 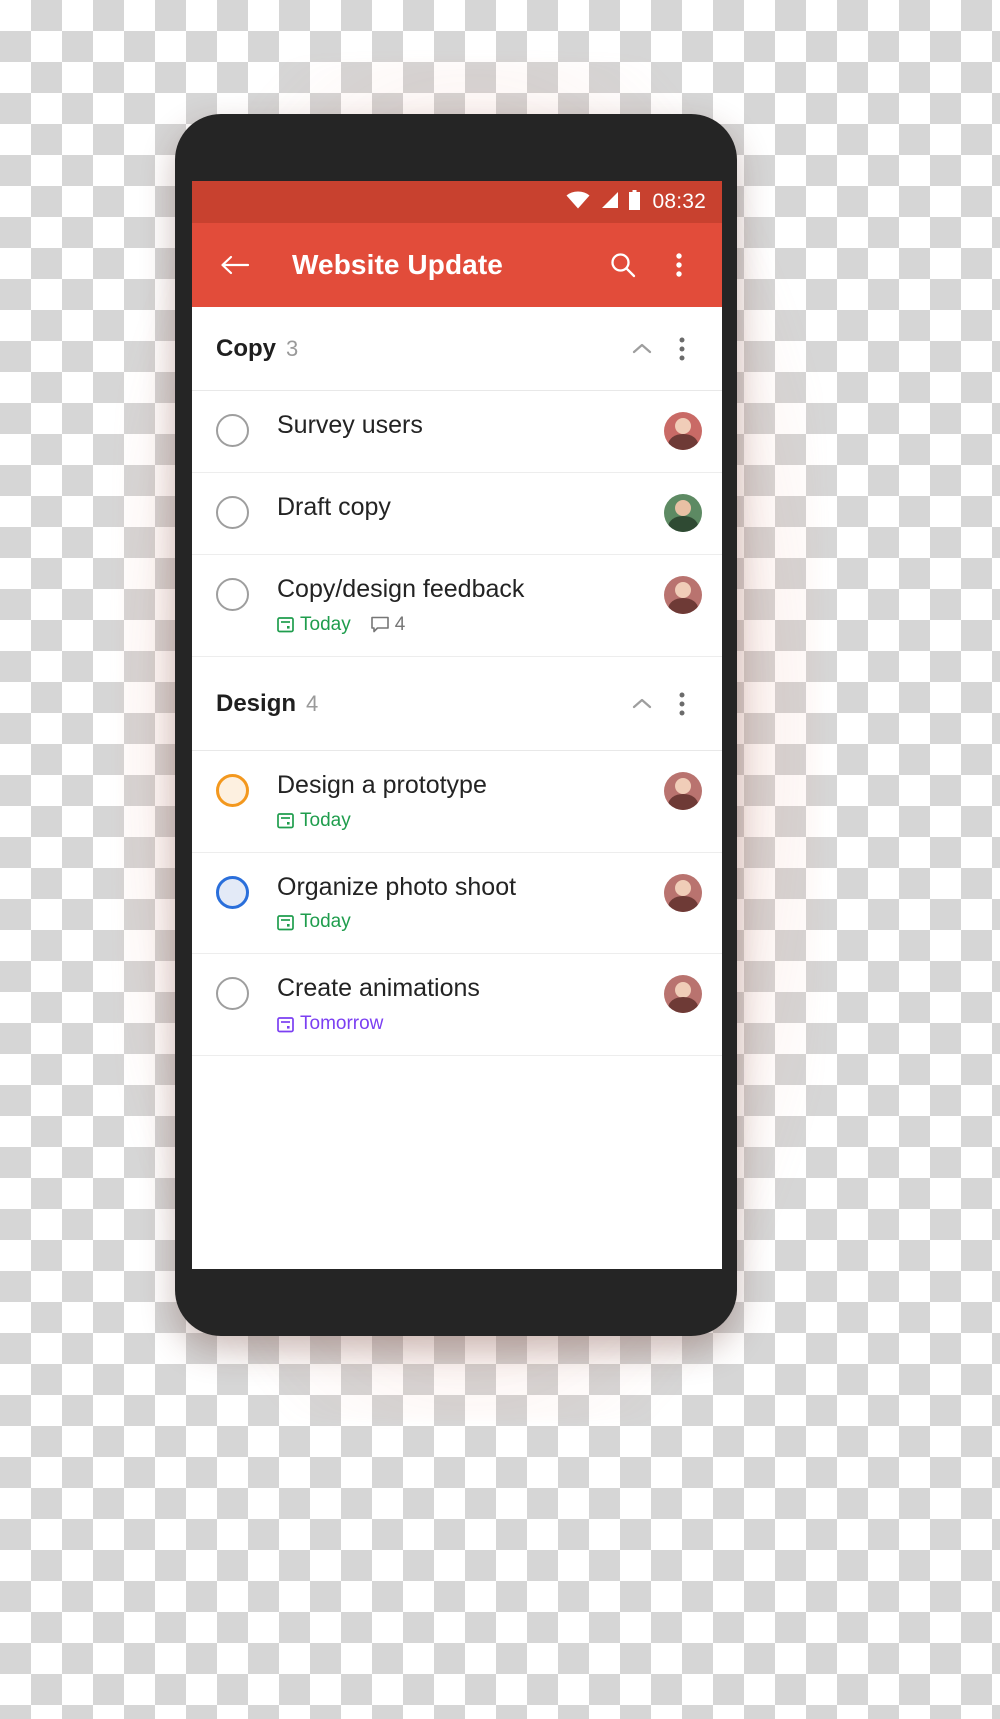 What do you see at coordinates (292, 348) in the screenshot?
I see `section-count: 3` at bounding box center [292, 348].